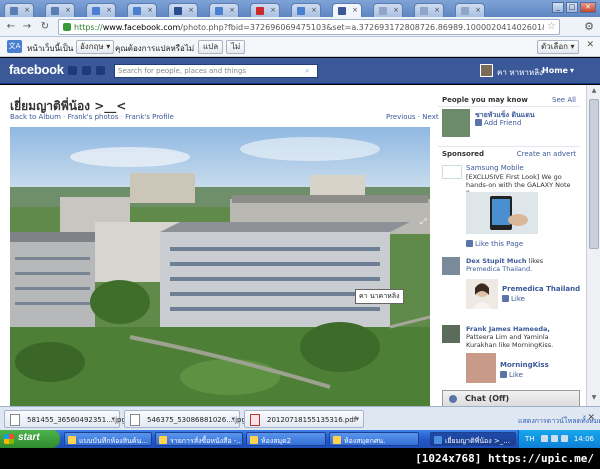 Image resolution: width=600 pixels, height=469 pixels. Describe the element at coordinates (45, 27) in the screenshot. I see `reload-icon: ↻` at that location.